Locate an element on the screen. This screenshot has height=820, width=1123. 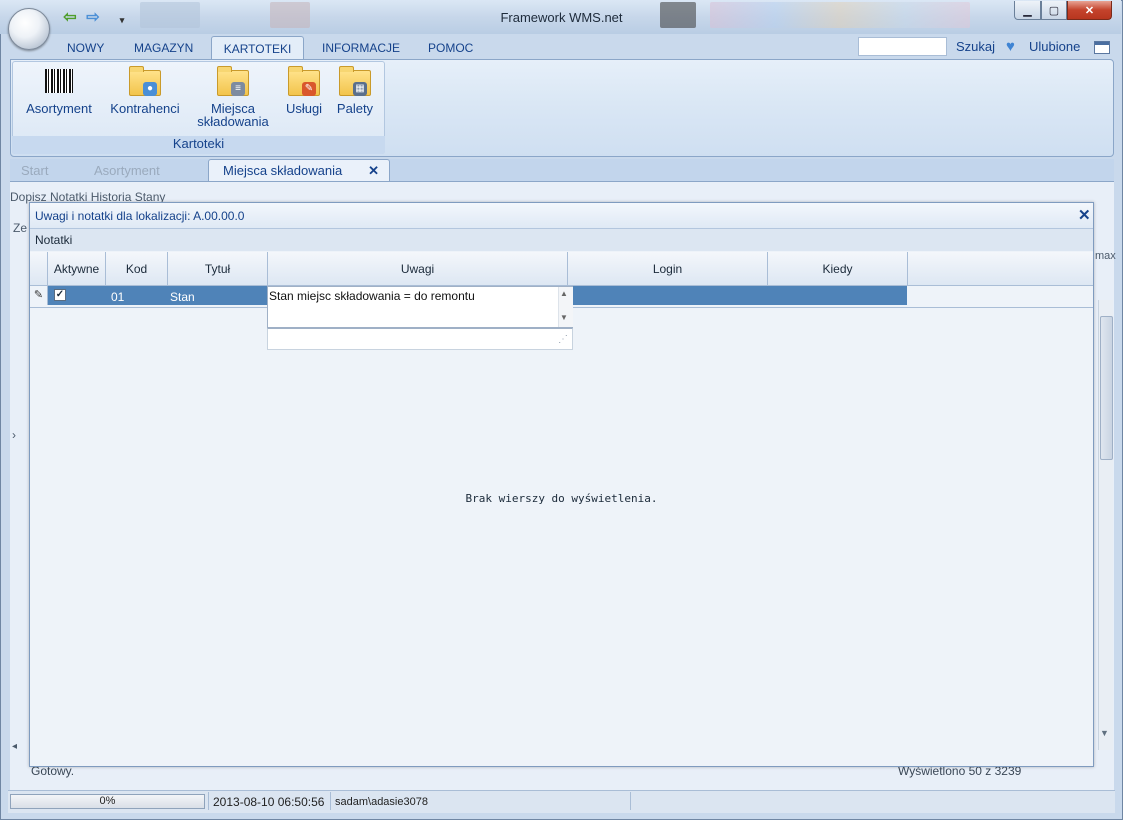
pallet-folder-icon: ▦ is located at coordinates (355, 82).